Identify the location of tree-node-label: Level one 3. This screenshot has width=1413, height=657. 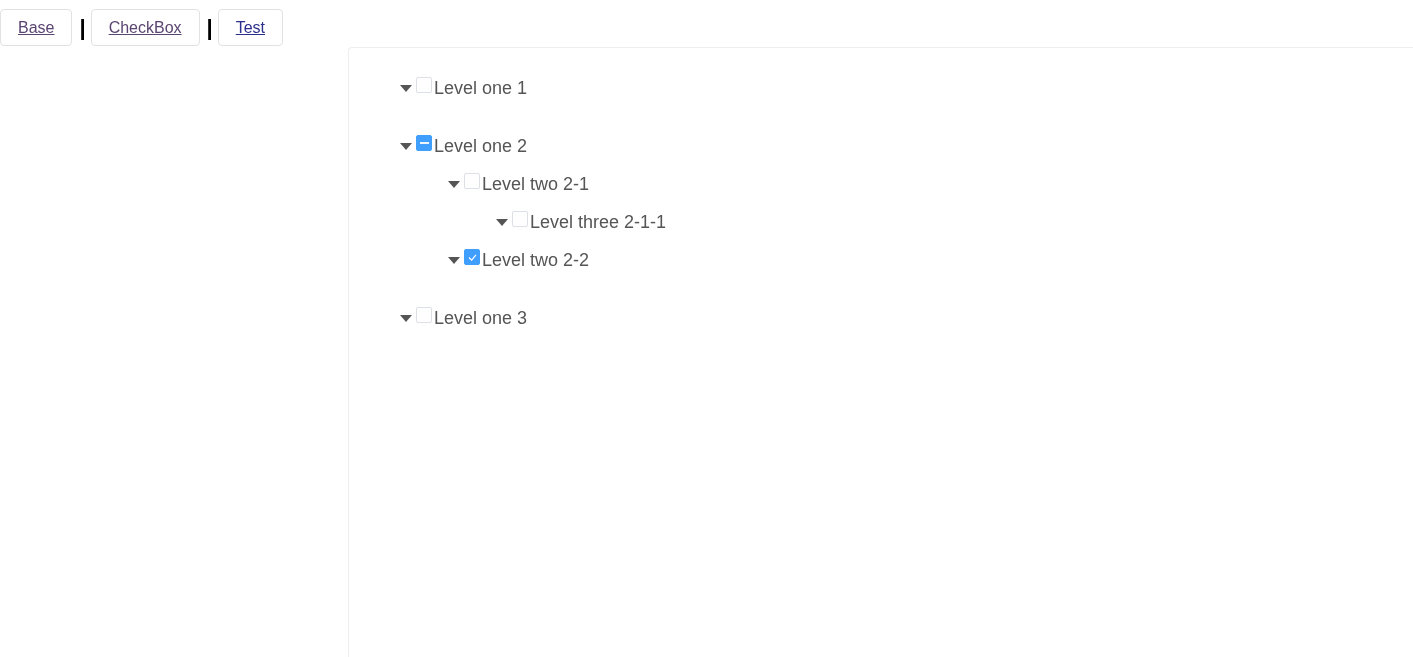
(481, 318).